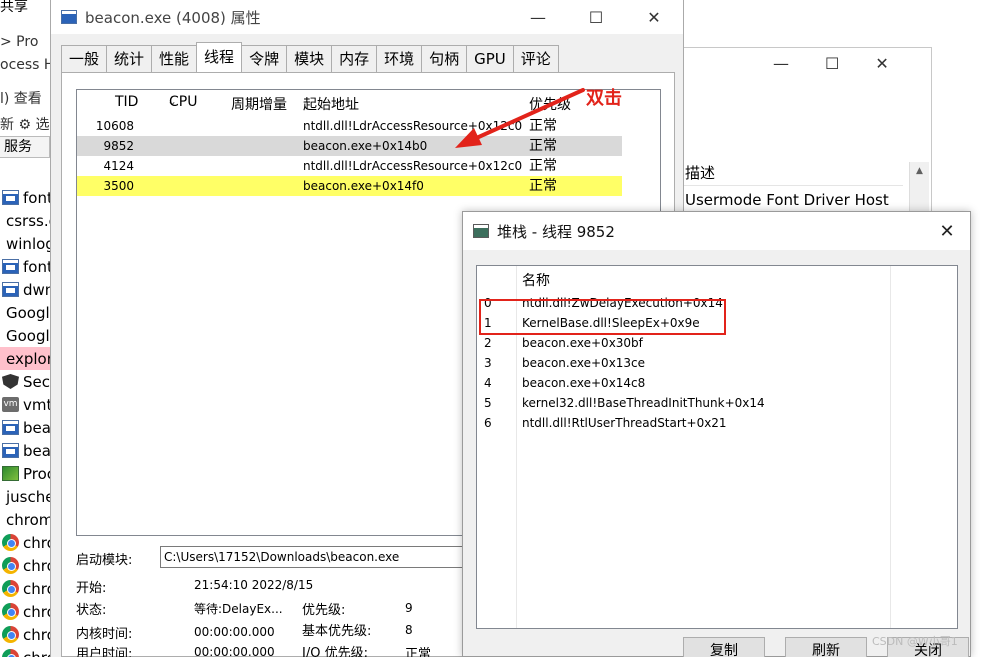 The width and height of the screenshot is (987, 657). What do you see at coordinates (584, 383) in the screenshot?
I see `stack-frame-name: beacon.exe+0x14c8` at bounding box center [584, 383].